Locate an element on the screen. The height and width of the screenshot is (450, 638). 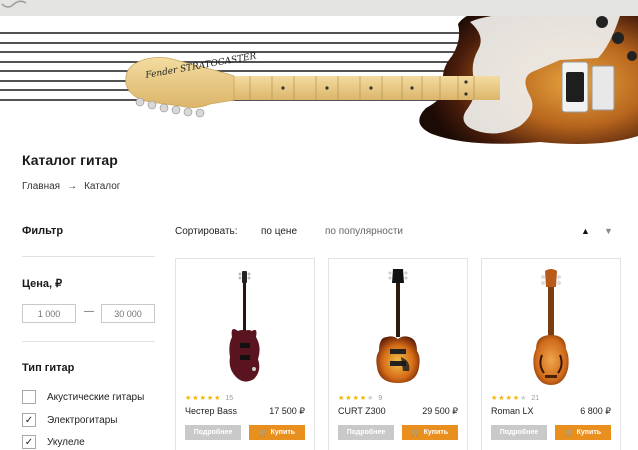
product-name: CURT Z300 is located at coordinates (362, 411).